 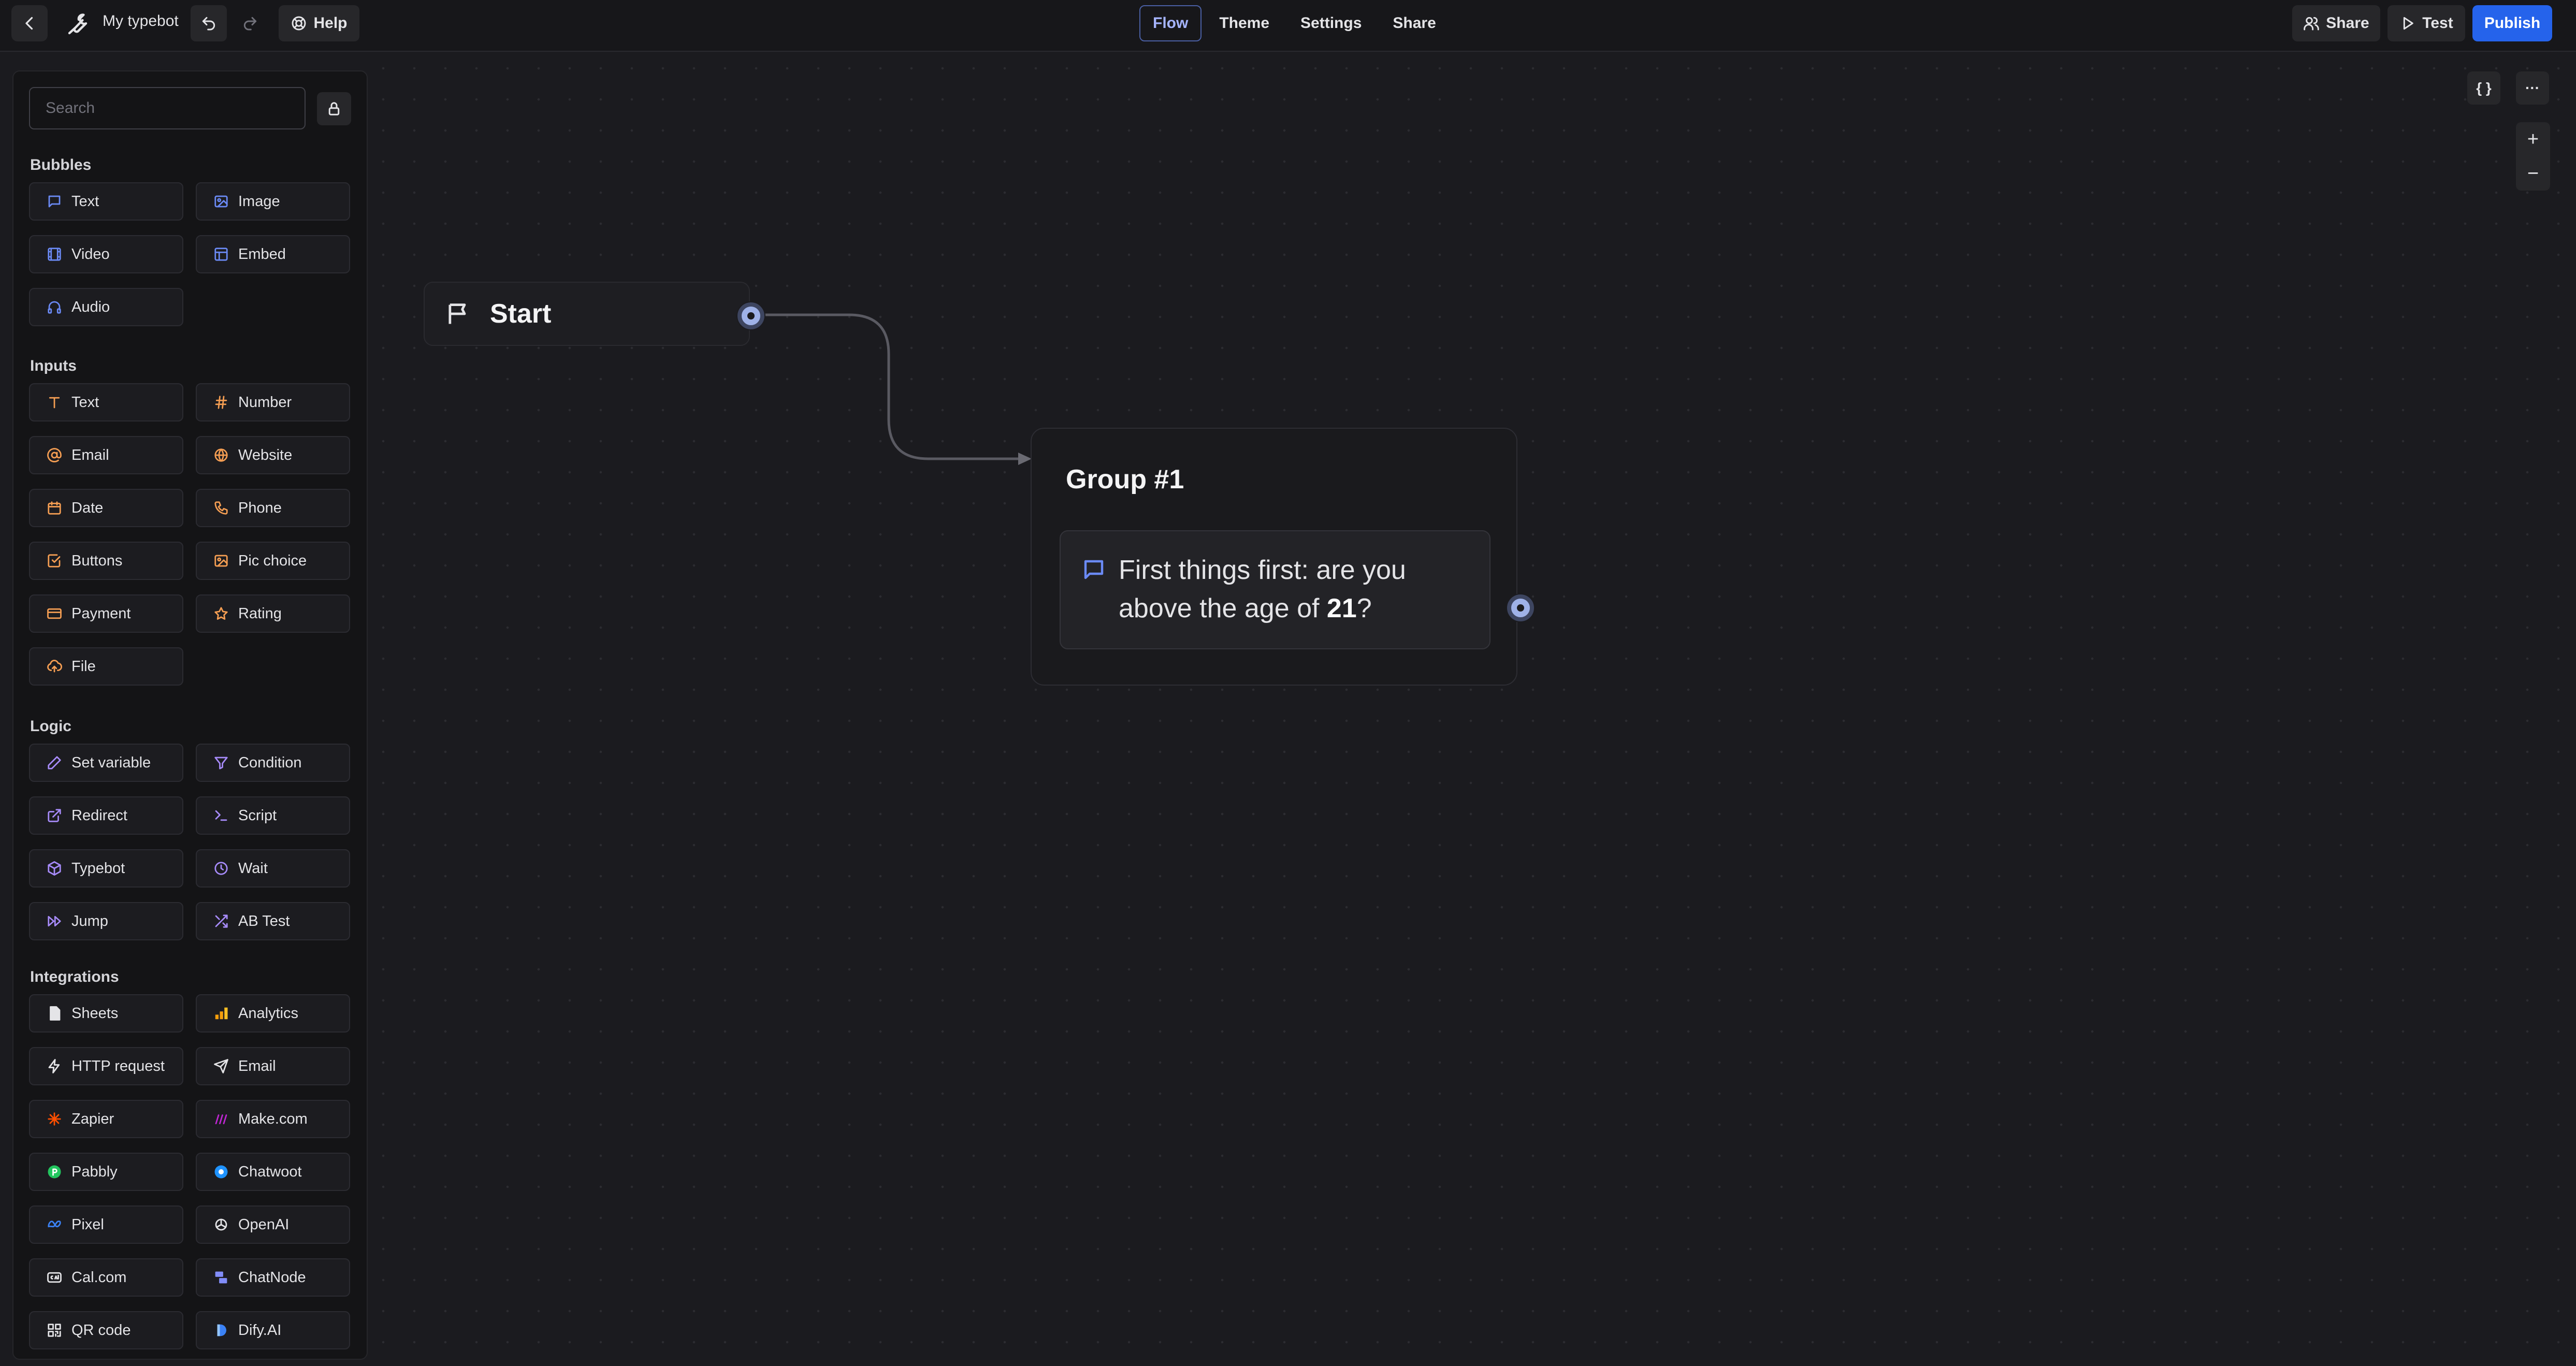 I want to click on item-label: Video, so click(x=91, y=254).